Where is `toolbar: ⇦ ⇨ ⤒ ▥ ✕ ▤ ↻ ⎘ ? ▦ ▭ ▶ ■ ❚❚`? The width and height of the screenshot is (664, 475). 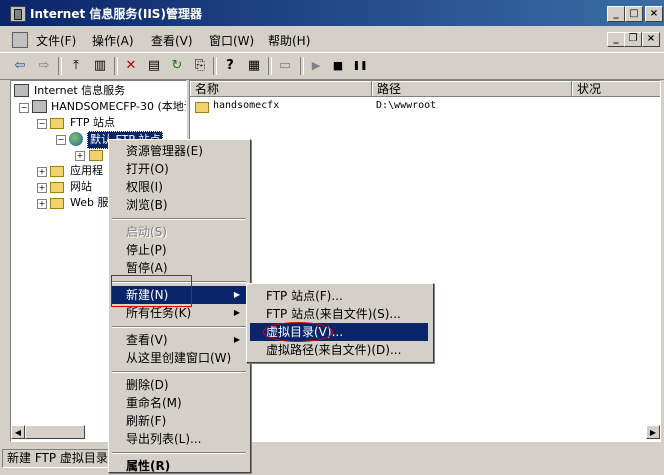
toolbar: ⇦ ⇨ ⤒ ▥ ✕ ▤ ↻ ⎘ ? ▦ ▭ ▶ ■ ❚❚ is located at coordinates (332, 66).